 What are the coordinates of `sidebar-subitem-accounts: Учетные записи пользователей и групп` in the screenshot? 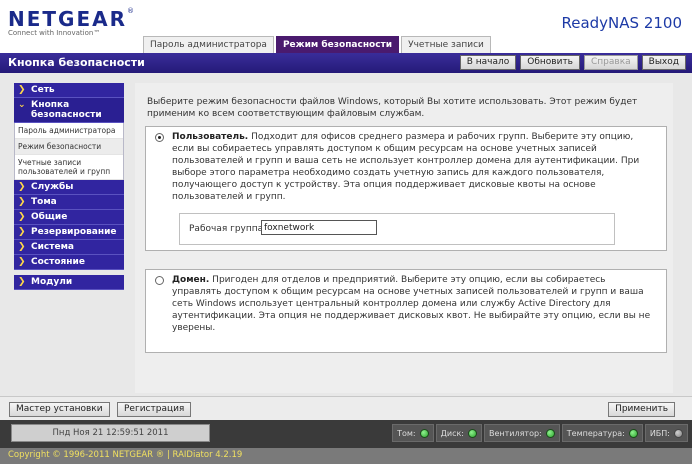 It's located at (69, 167).